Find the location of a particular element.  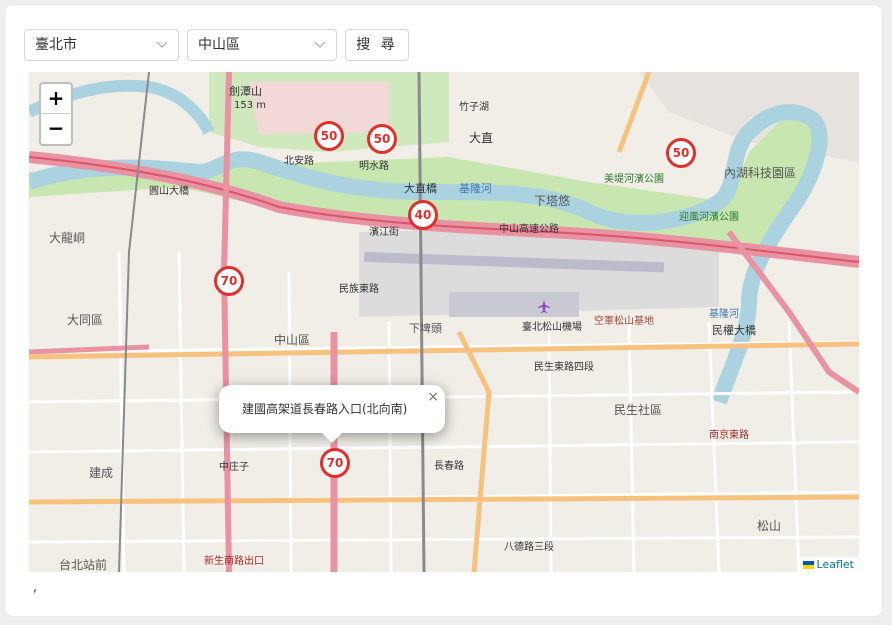

ukraine-flag-icon is located at coordinates (808, 565).